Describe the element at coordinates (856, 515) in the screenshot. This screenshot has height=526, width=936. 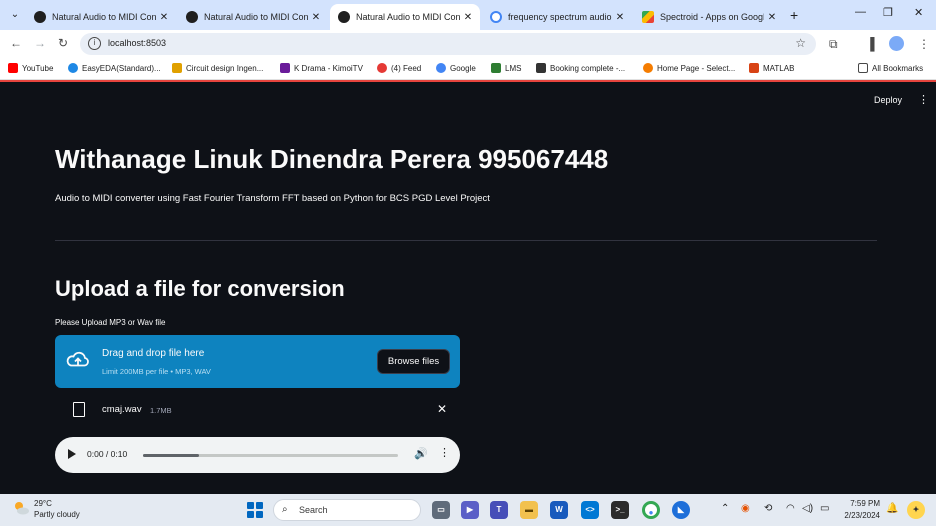
I see `taskbar-date: 2/23/2024` at that location.